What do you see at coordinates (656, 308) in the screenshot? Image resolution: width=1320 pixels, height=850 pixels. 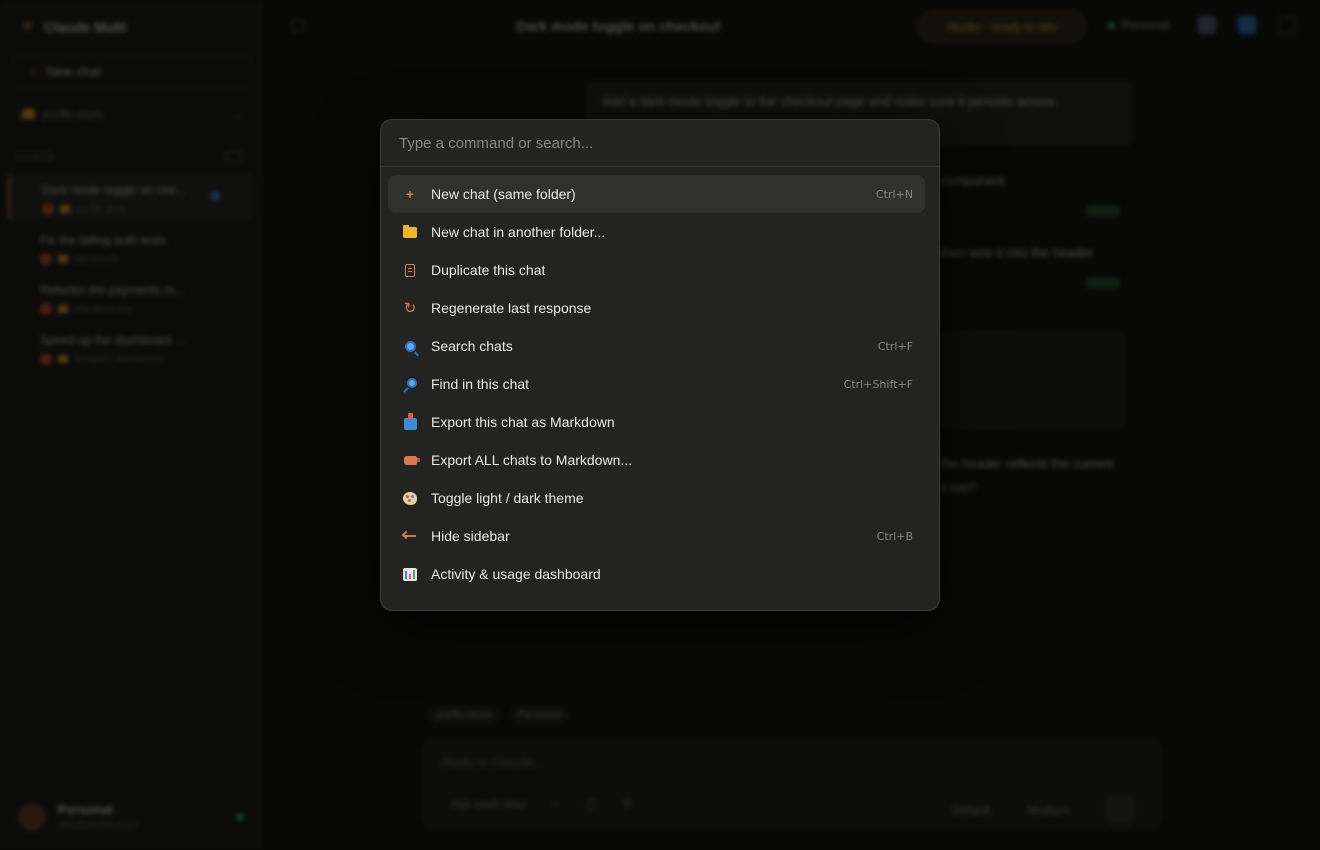 I see `command-regenerate-response: ↻ Regenerate last response` at bounding box center [656, 308].